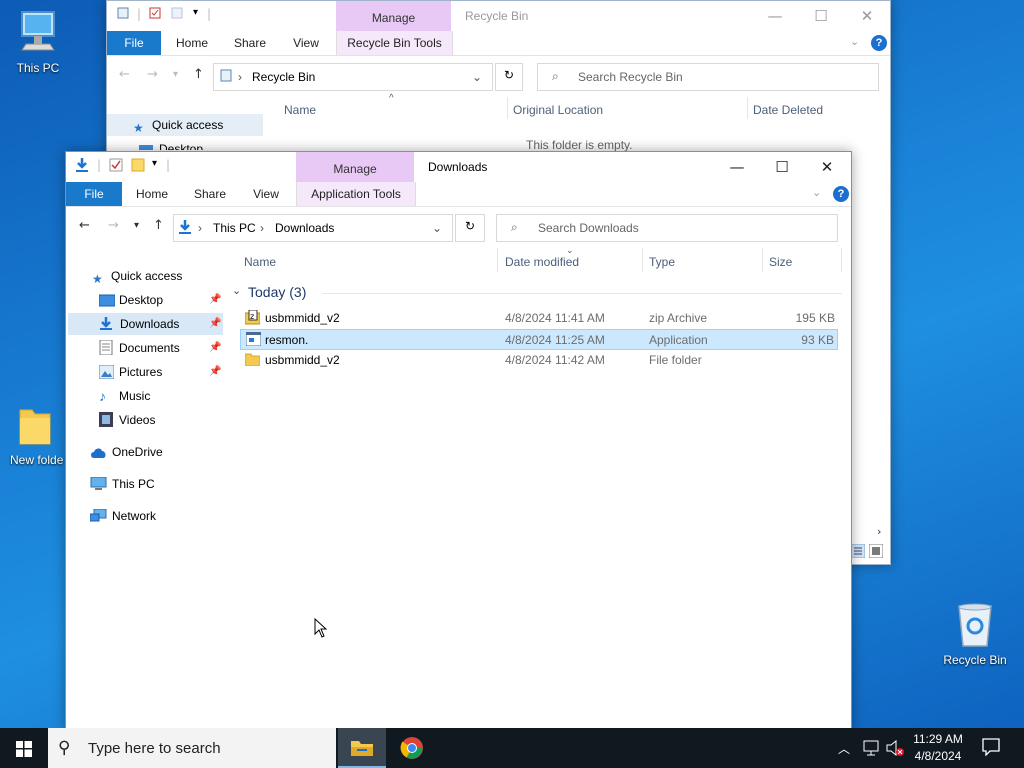 The width and height of the screenshot is (1024, 768). Describe the element at coordinates (708, 77) in the screenshot. I see `search-input: ⌕ Search Recycle Bin` at that location.